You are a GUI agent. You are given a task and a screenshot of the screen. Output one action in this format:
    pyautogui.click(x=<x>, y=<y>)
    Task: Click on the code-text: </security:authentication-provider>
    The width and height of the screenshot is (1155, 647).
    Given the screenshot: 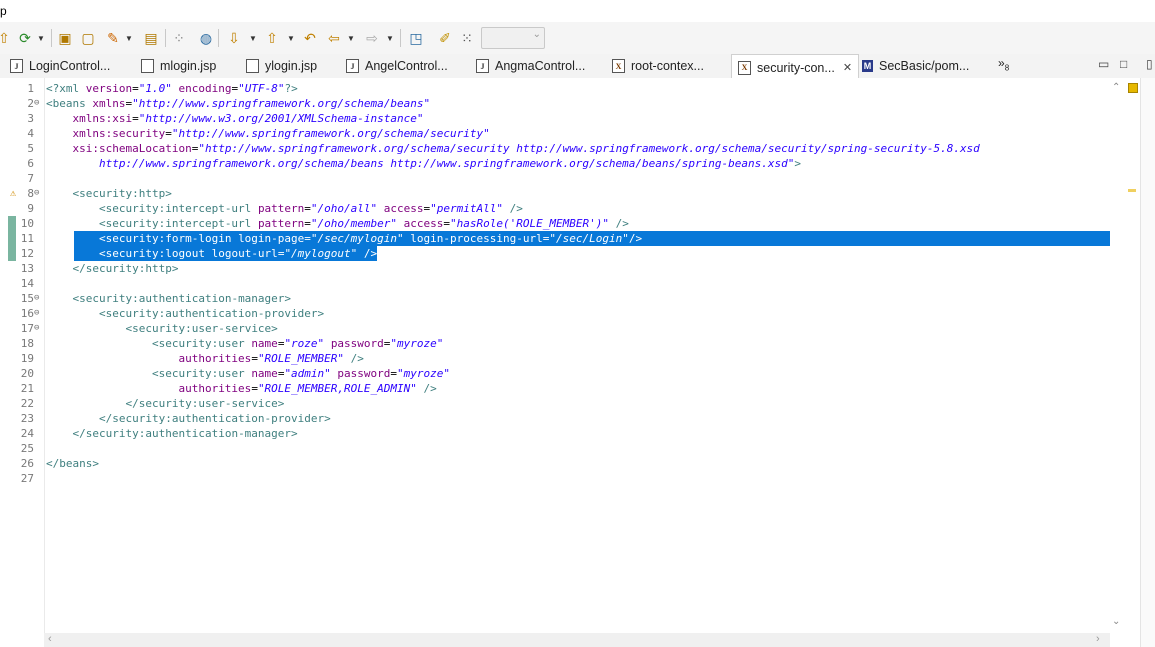 What is the action you would take?
    pyautogui.click(x=188, y=418)
    